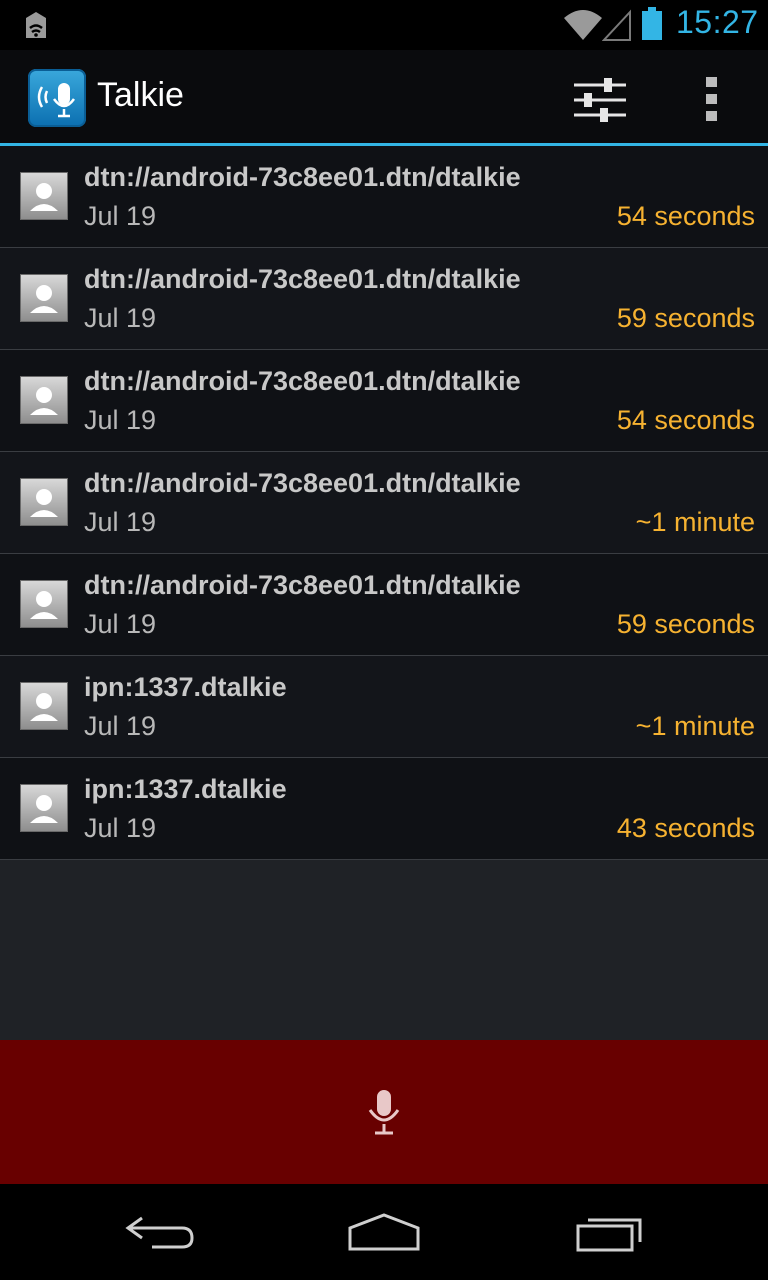  I want to click on record-button, so click(384, 1112).